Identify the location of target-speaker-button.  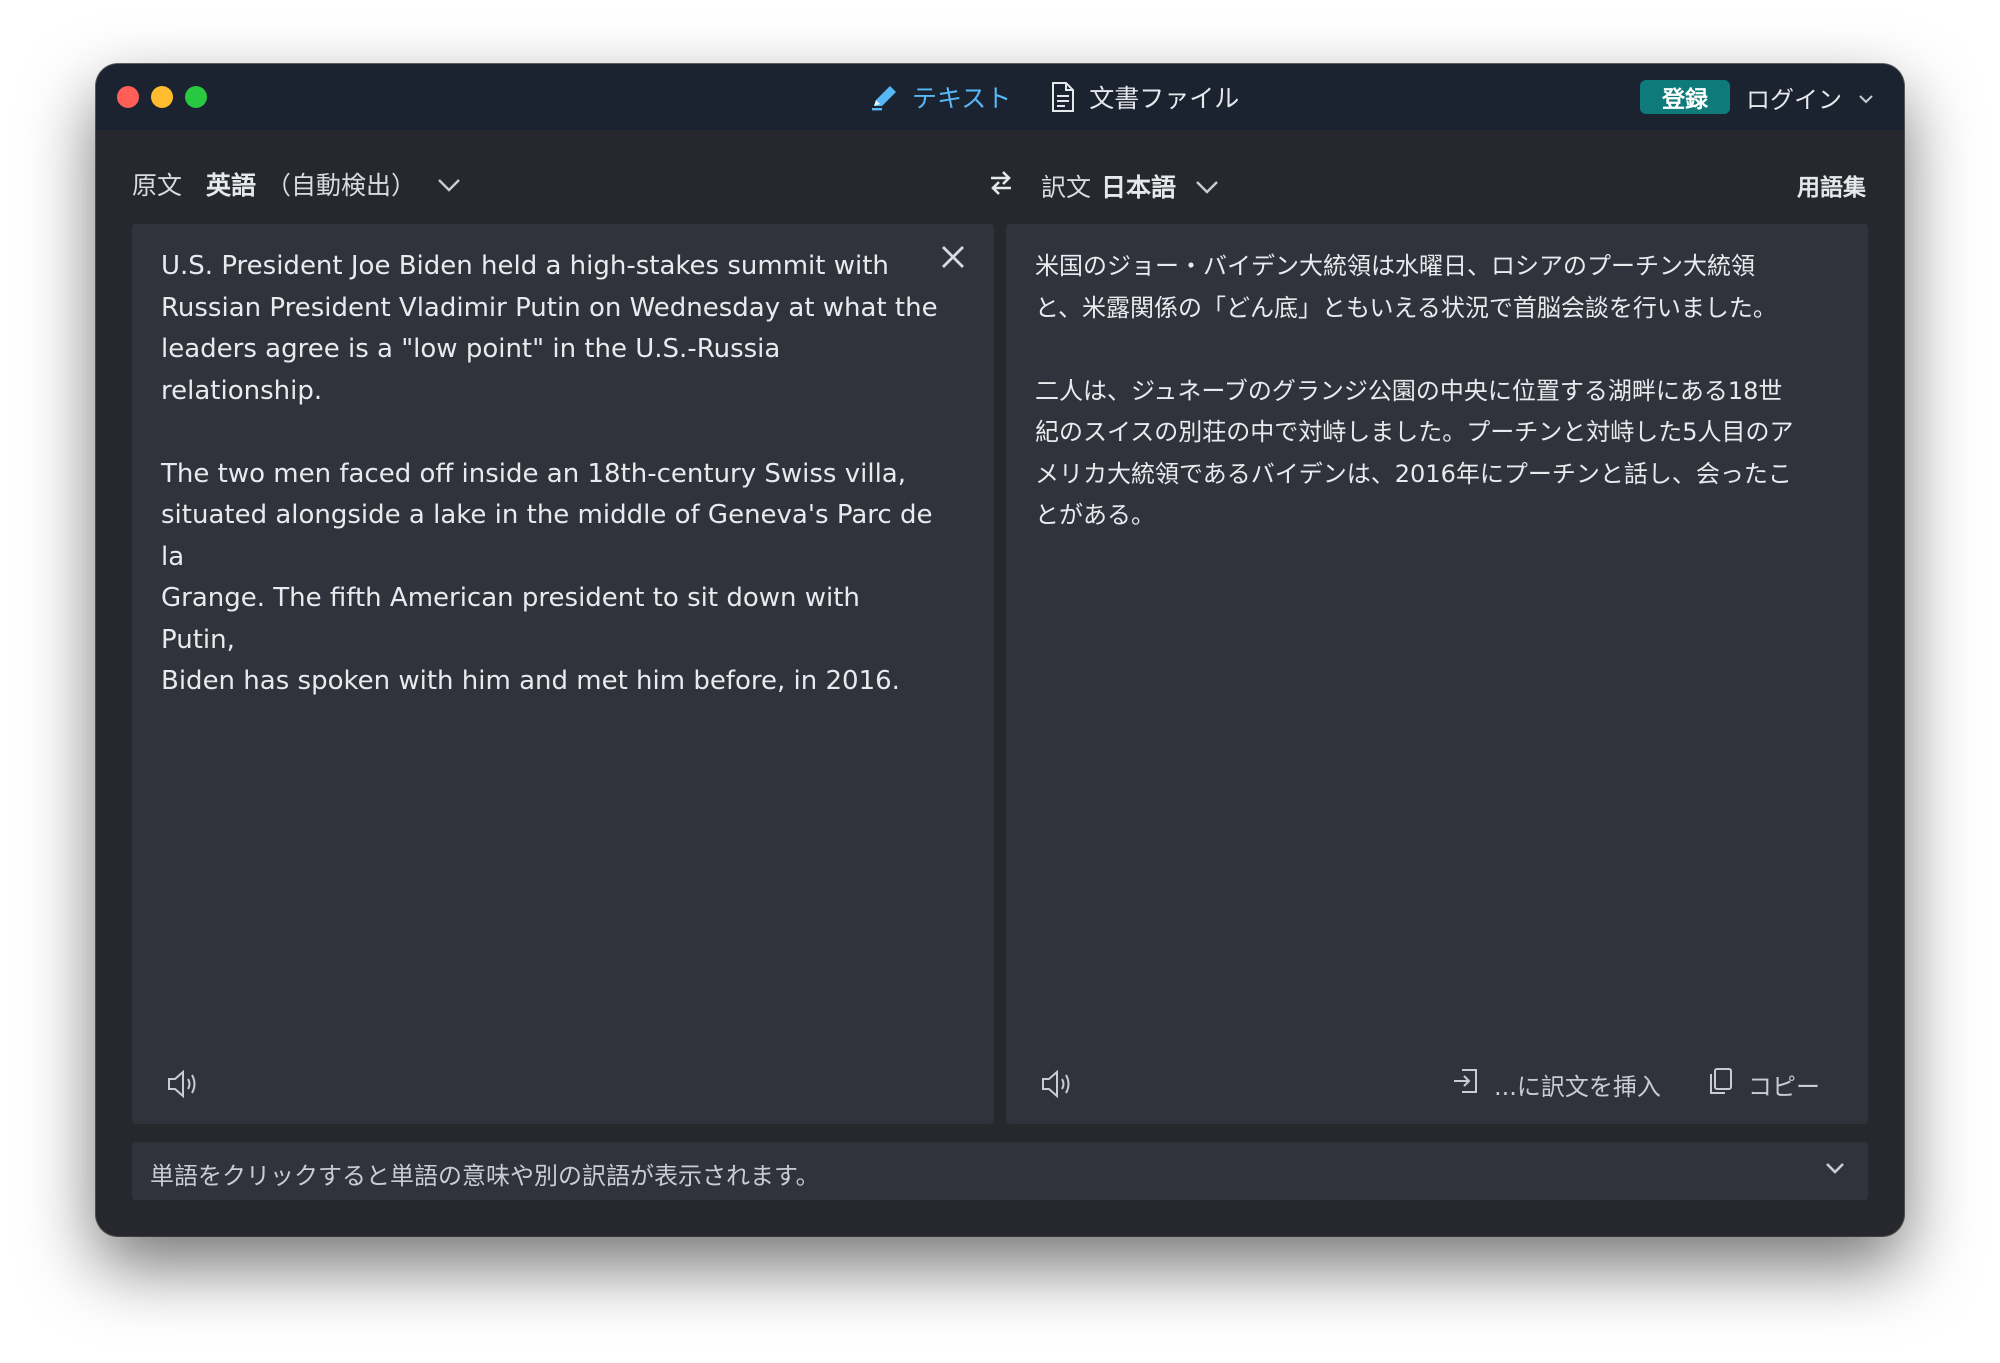
(1060, 1086).